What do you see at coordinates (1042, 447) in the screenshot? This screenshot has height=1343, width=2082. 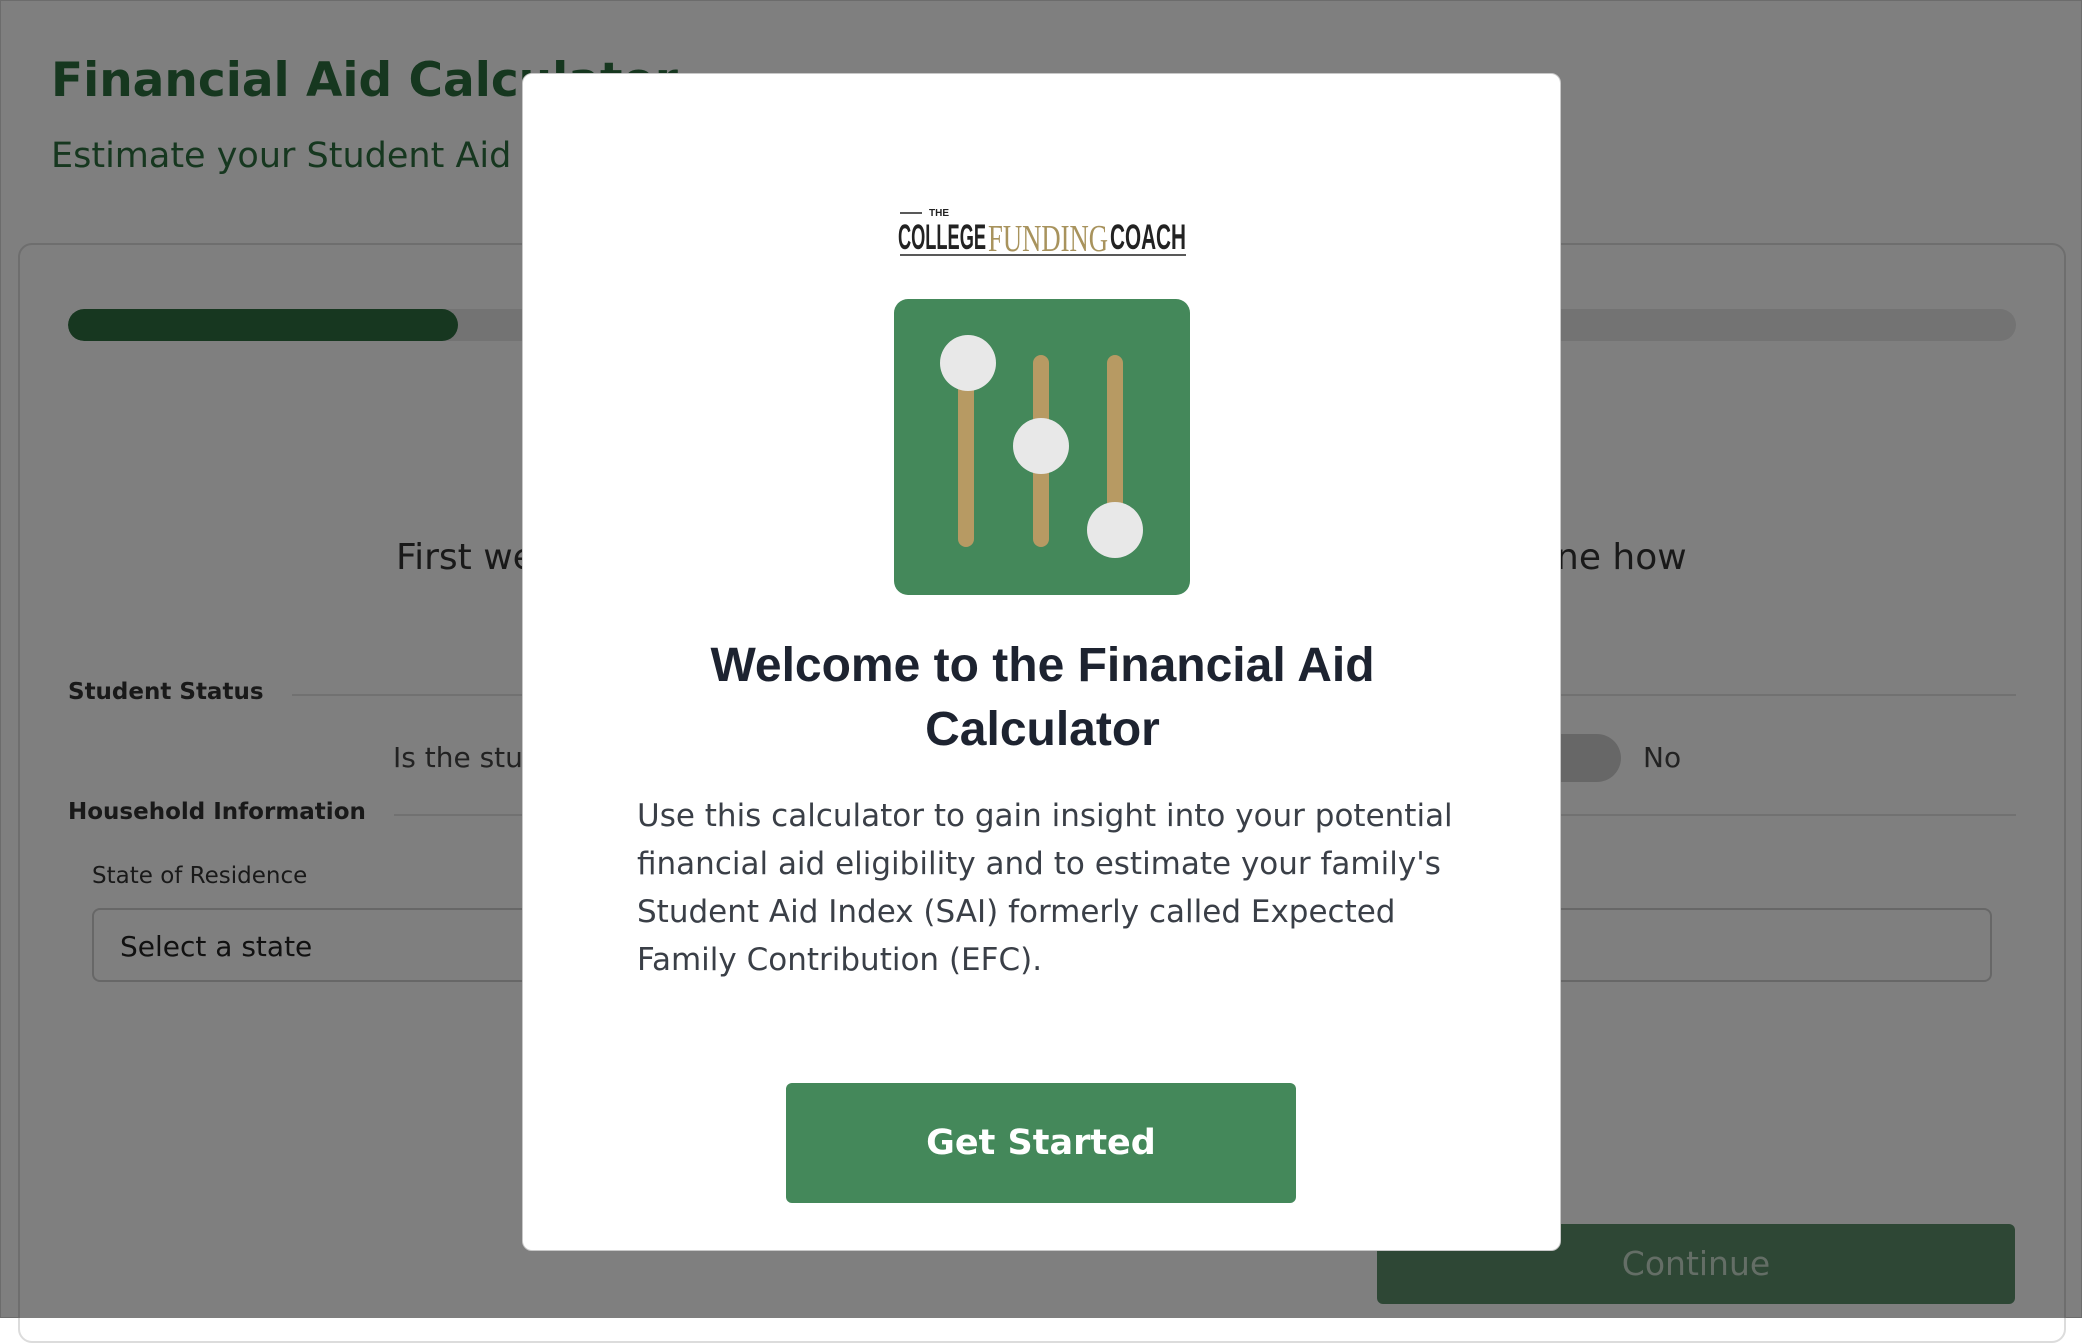 I see `sliders-icon` at bounding box center [1042, 447].